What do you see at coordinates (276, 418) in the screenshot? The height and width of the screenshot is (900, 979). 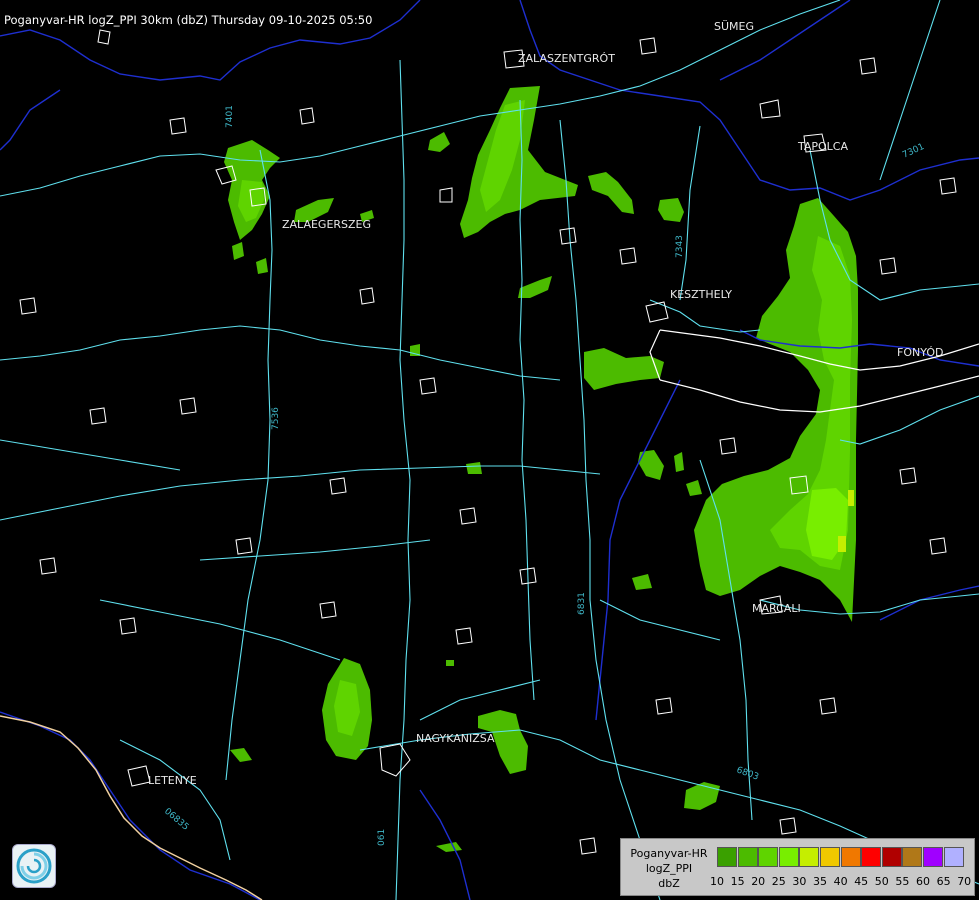 I see `road-label: 7536` at bounding box center [276, 418].